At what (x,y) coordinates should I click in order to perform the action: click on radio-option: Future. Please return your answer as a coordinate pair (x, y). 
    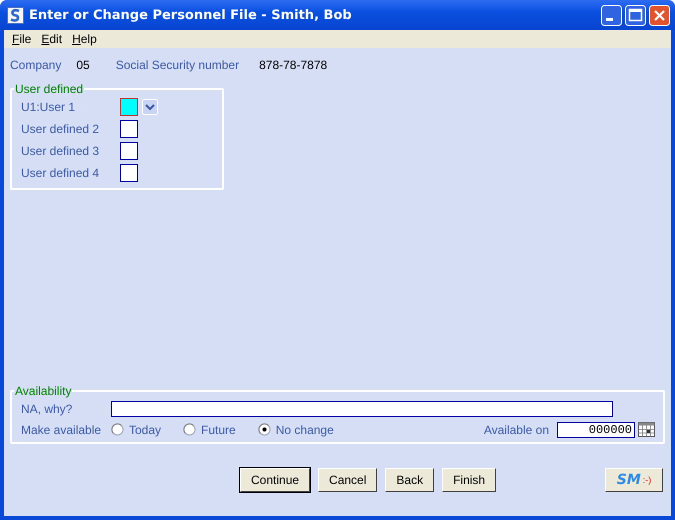
    Looking at the image, I should click on (209, 429).